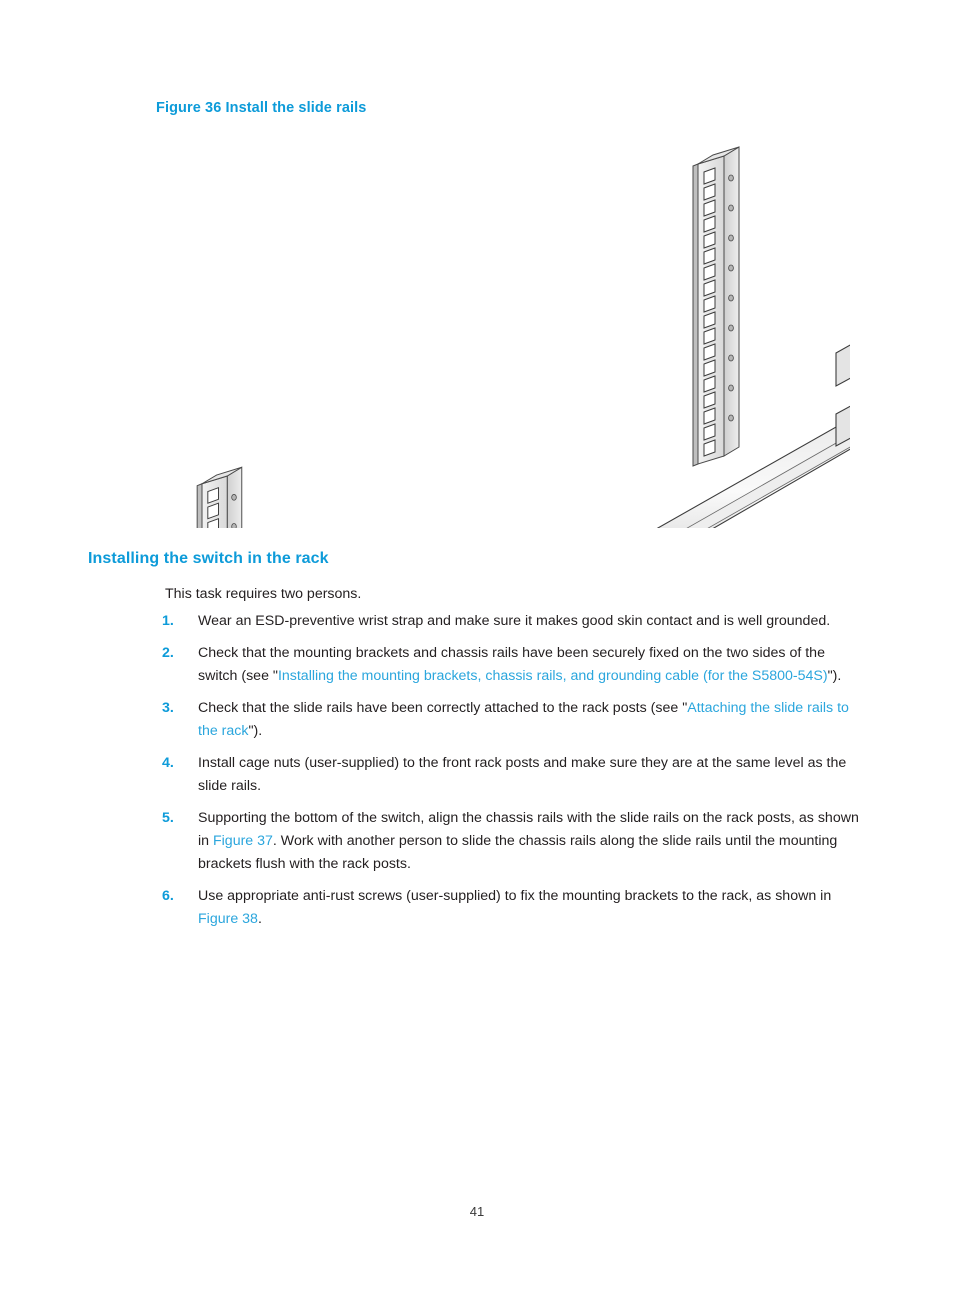 This screenshot has width=954, height=1294. Describe the element at coordinates (261, 108) in the screenshot. I see `figure-caption: Figure 36 Install the slide rails` at that location.